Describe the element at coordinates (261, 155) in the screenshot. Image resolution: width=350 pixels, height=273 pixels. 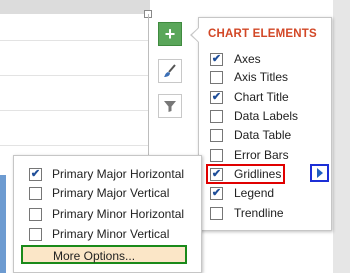
I see `element-label: Error Bars` at that location.